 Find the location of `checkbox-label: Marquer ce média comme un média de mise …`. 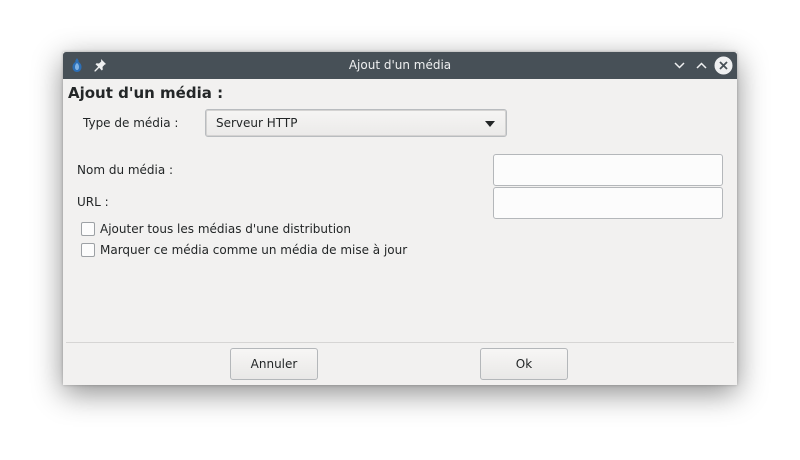

checkbox-label: Marquer ce média comme un média de mise … is located at coordinates (253, 250).